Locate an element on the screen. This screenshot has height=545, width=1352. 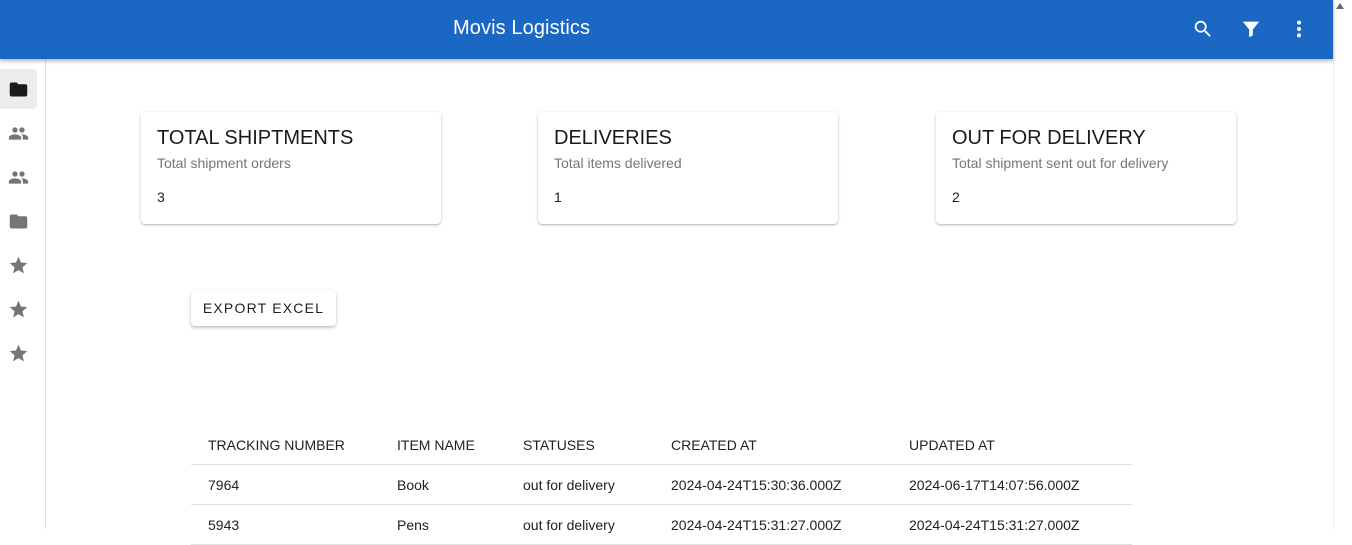
column-header-updated-at: UPDATED AT is located at coordinates (952, 445).